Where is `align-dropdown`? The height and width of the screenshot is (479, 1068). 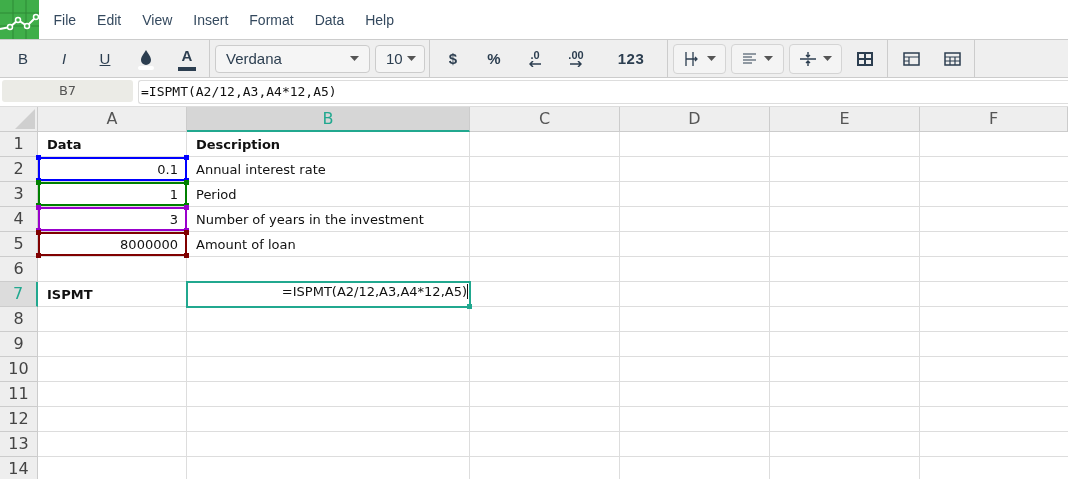
align-dropdown is located at coordinates (757, 58).